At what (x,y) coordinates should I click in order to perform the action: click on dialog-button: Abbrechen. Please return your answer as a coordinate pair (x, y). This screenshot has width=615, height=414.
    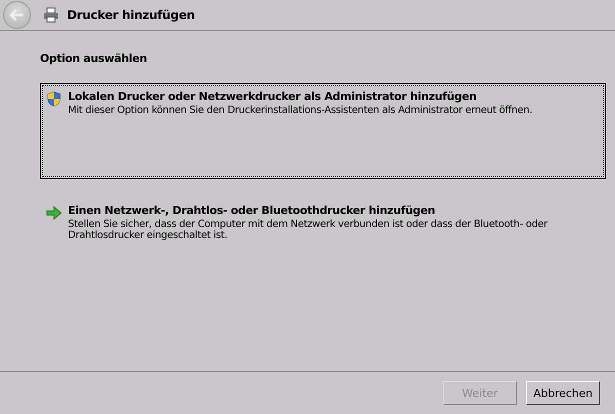
    Looking at the image, I should click on (563, 393).